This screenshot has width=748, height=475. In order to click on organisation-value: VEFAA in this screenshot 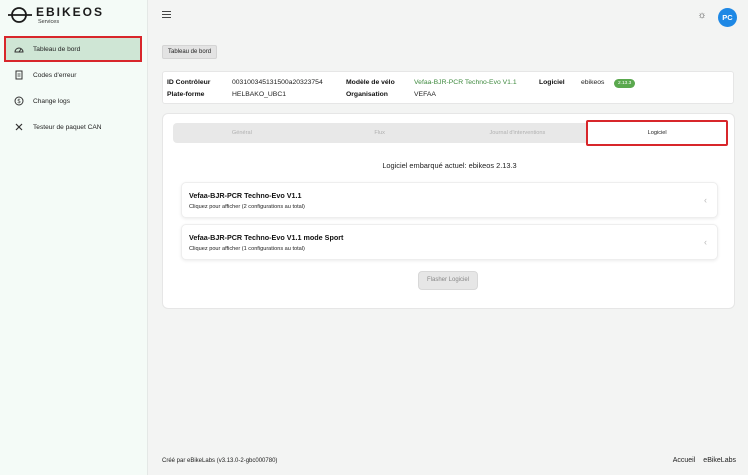, I will do `click(425, 94)`.